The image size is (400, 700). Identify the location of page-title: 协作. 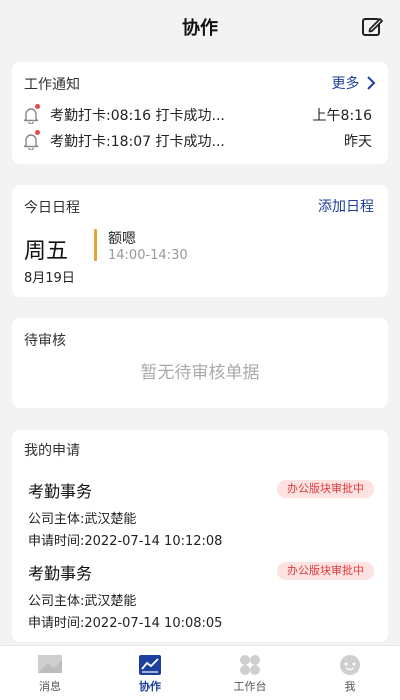
(200, 28).